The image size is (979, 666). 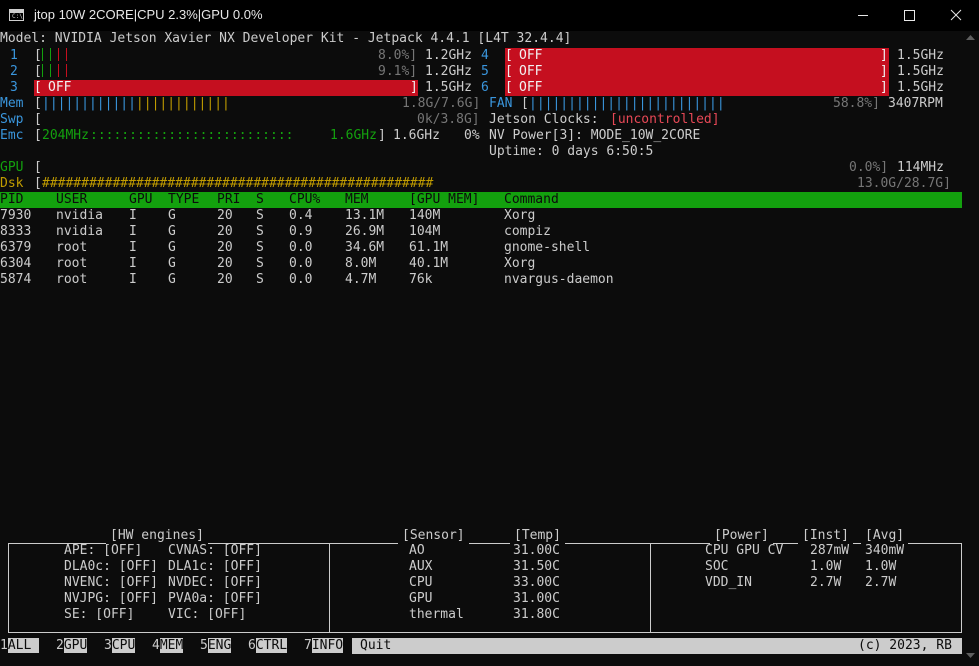 I want to click on tab-eng: 5ENG, so click(x=216, y=646).